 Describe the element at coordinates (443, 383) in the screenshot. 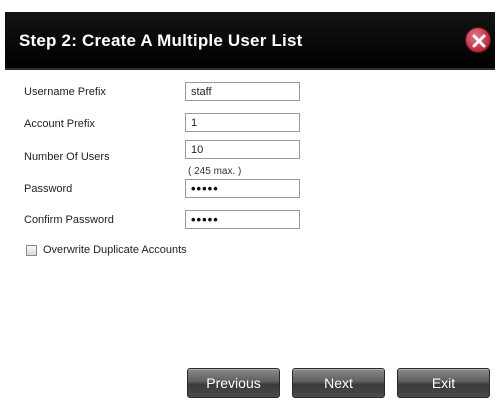

I see `exit-button: Exit` at that location.